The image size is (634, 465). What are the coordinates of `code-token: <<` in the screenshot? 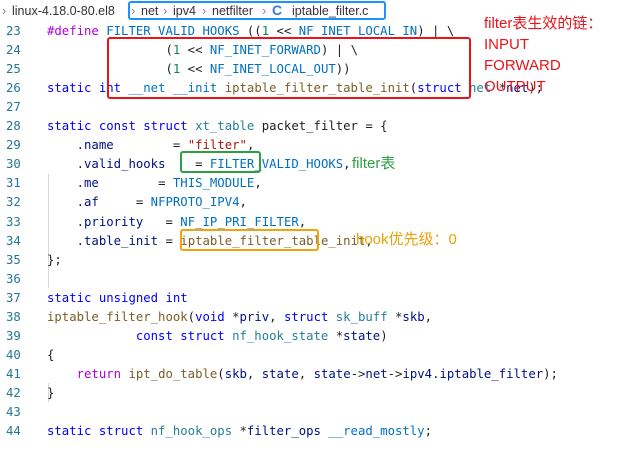 It's located at (284, 31).